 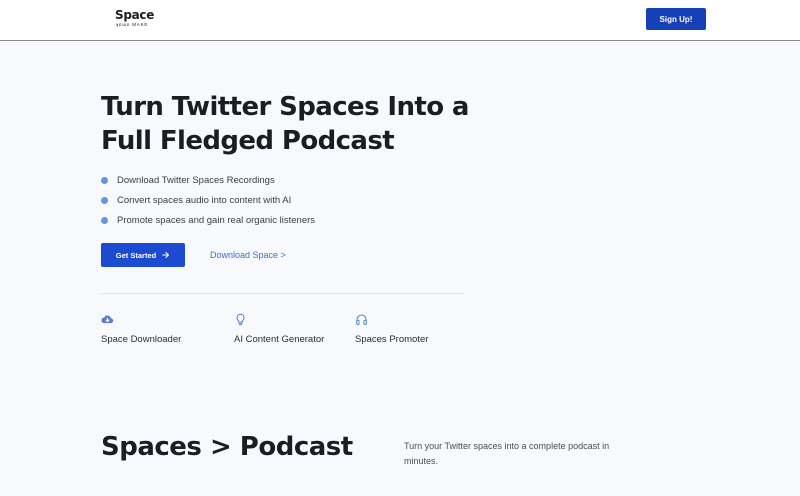 What do you see at coordinates (107, 319) in the screenshot?
I see `cloud-download-icon` at bounding box center [107, 319].